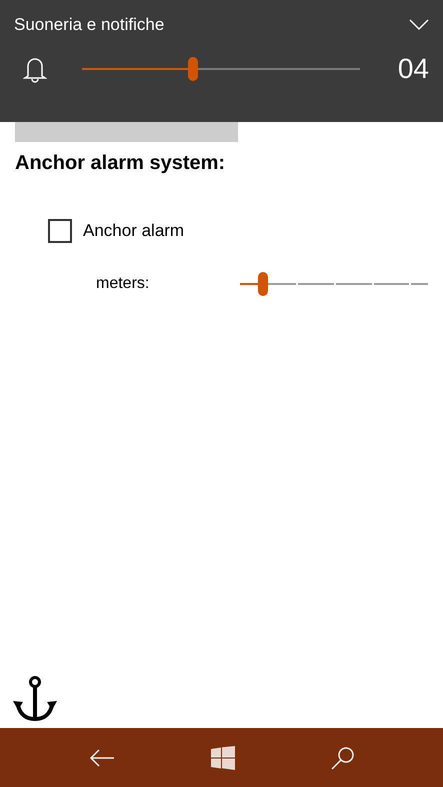  Describe the element at coordinates (35, 699) in the screenshot. I see `anchor-icon` at that location.